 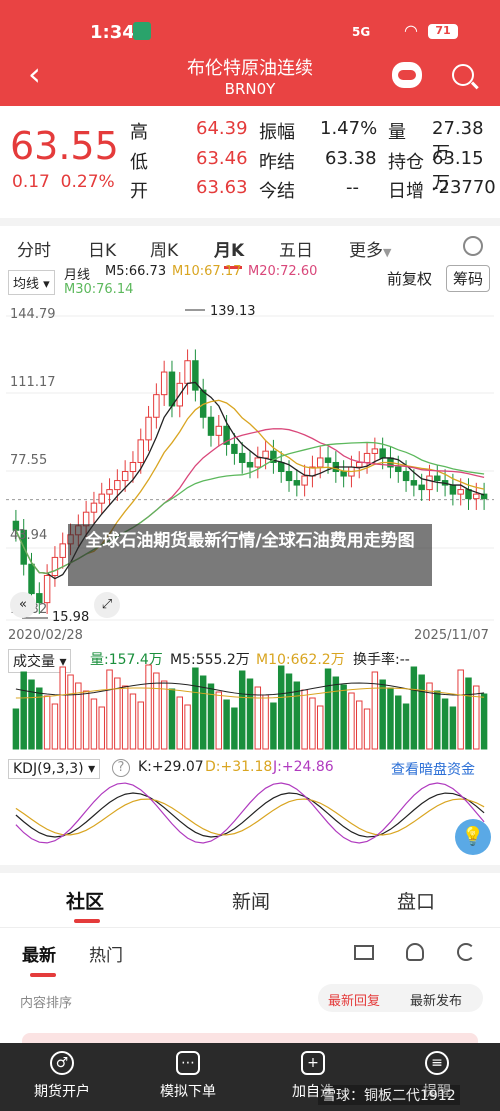 I want to click on last-price: 63.55, so click(x=64, y=146).